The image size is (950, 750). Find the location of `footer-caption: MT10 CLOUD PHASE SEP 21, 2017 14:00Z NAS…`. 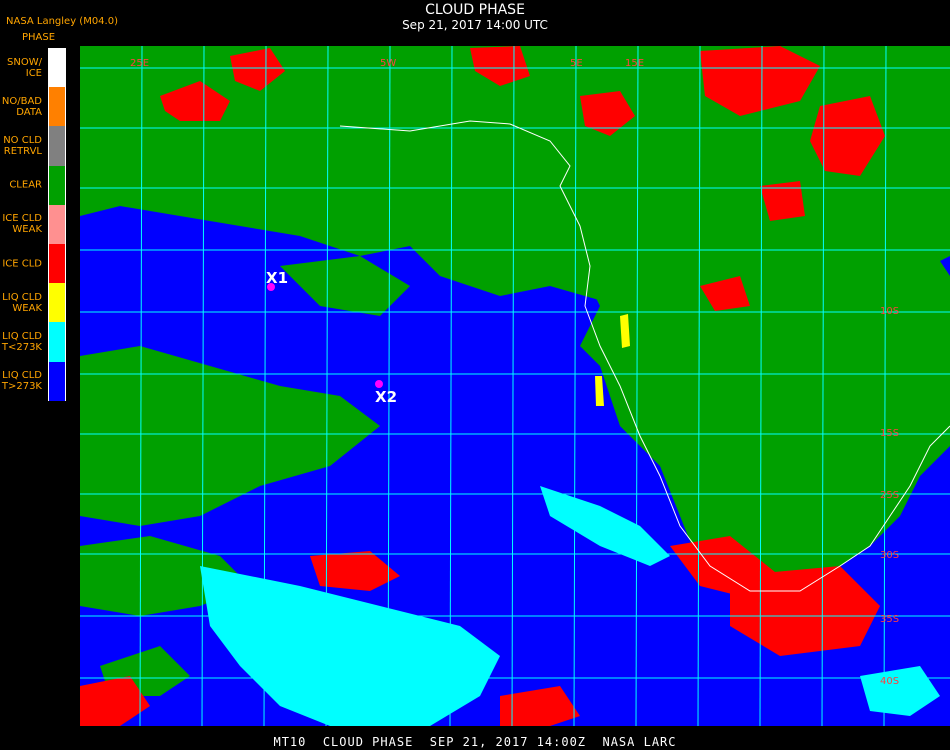

footer-caption: MT10 CLOUD PHASE SEP 21, 2017 14:00Z NAS… is located at coordinates (475, 742).